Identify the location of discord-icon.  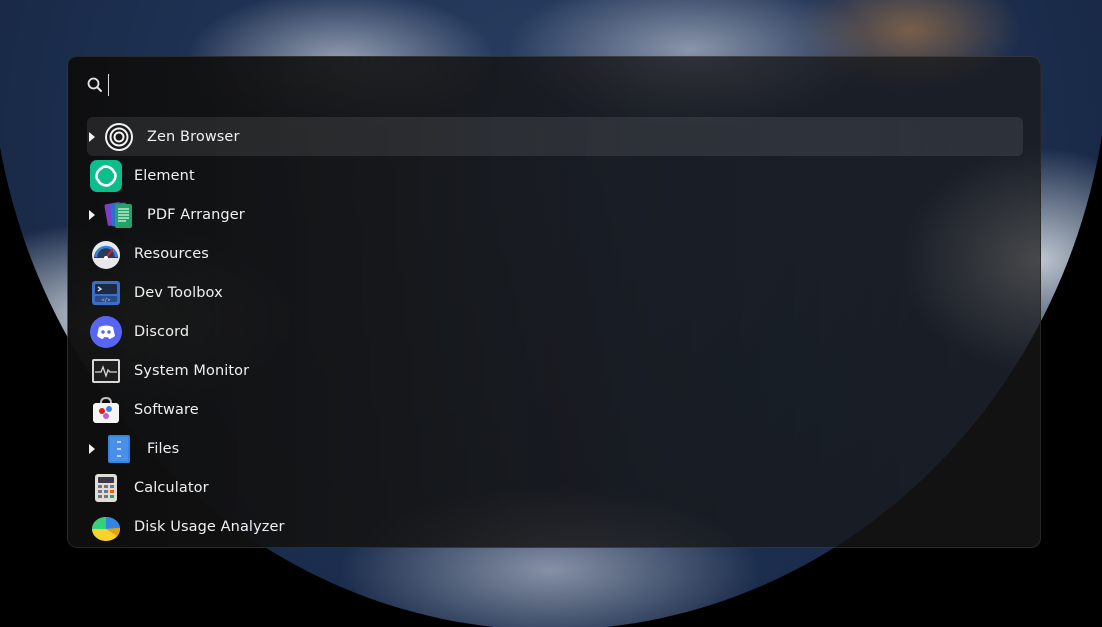
(106, 331).